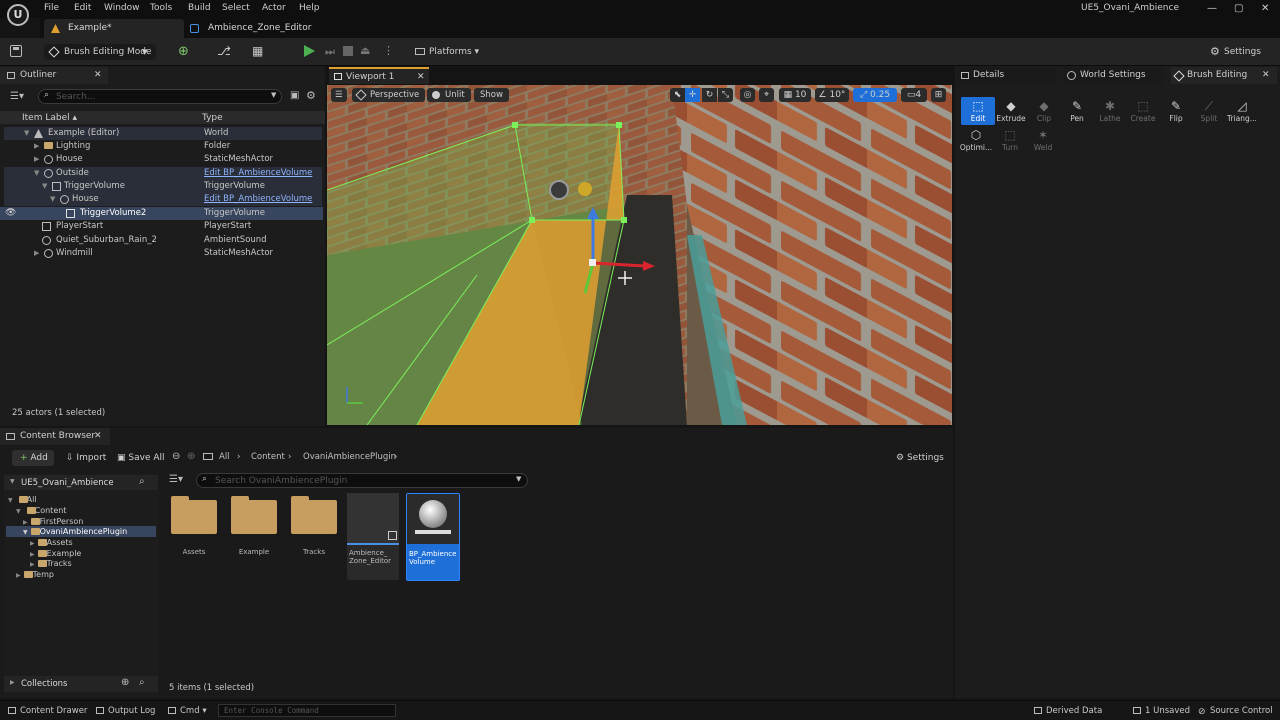  Describe the element at coordinates (433, 537) in the screenshot. I see `asset-bp-ambience-volume-selected: BP_Ambience Volume` at that location.